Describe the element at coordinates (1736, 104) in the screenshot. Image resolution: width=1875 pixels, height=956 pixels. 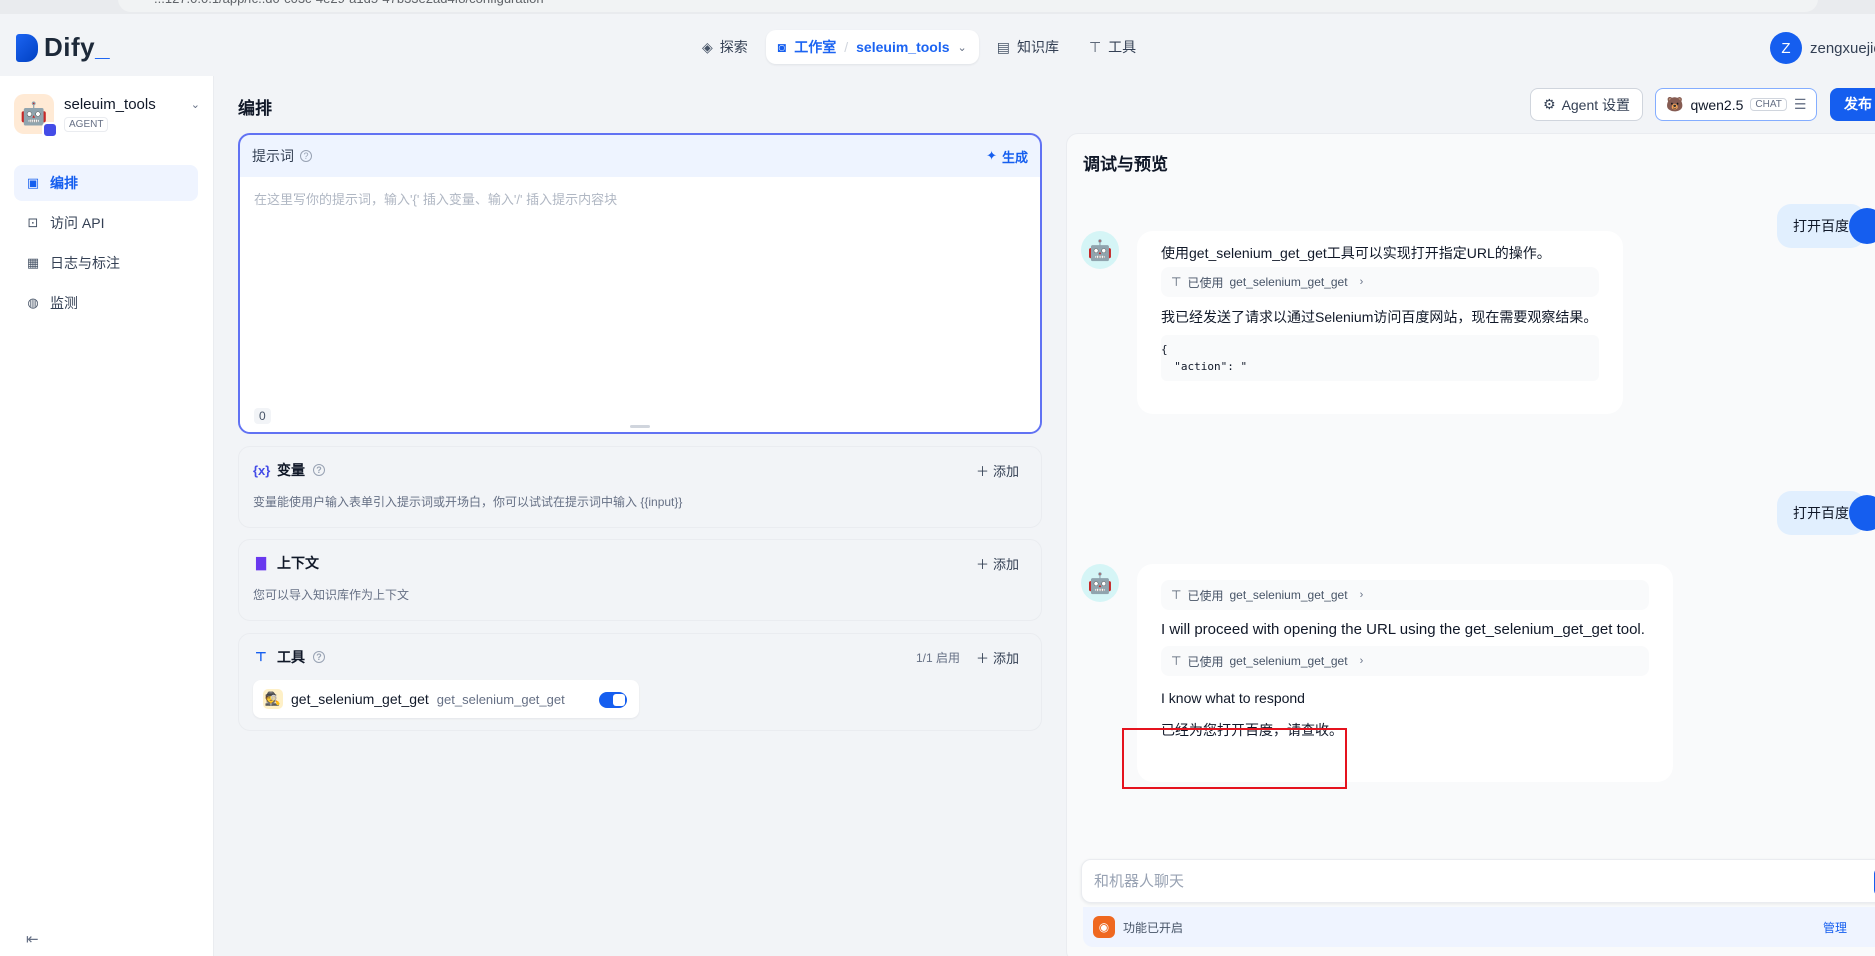
I see `model-selector: 🐻 qwen2.5 CHAT ☰` at that location.